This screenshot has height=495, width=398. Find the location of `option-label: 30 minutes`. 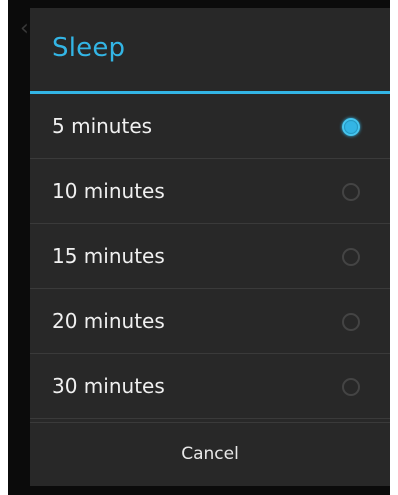

option-label: 30 minutes is located at coordinates (108, 386).